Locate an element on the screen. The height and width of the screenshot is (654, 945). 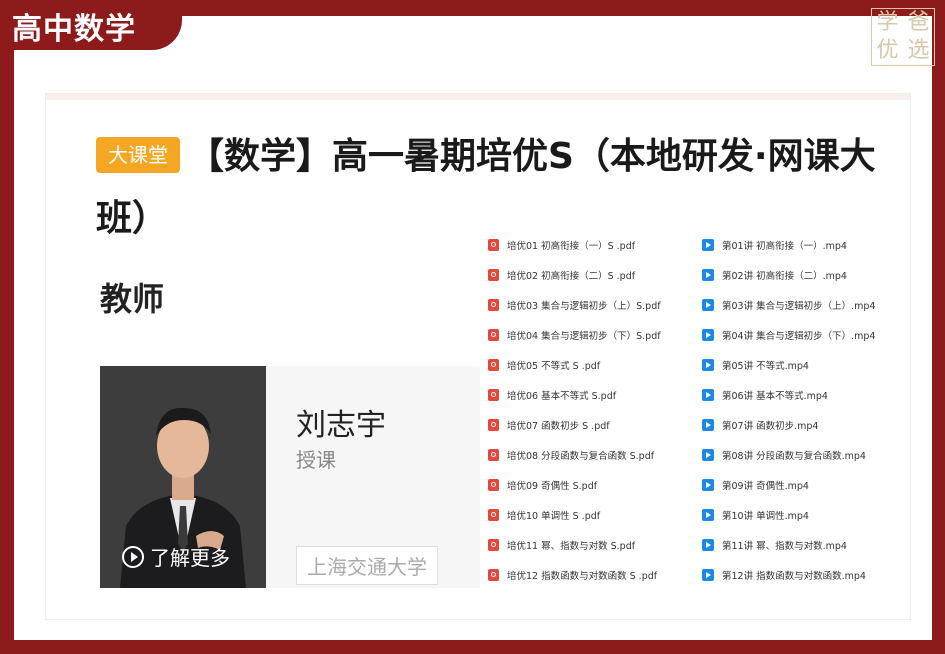
video-file: 第01讲 初高衔接（一）.mp4 is located at coordinates (782, 245).